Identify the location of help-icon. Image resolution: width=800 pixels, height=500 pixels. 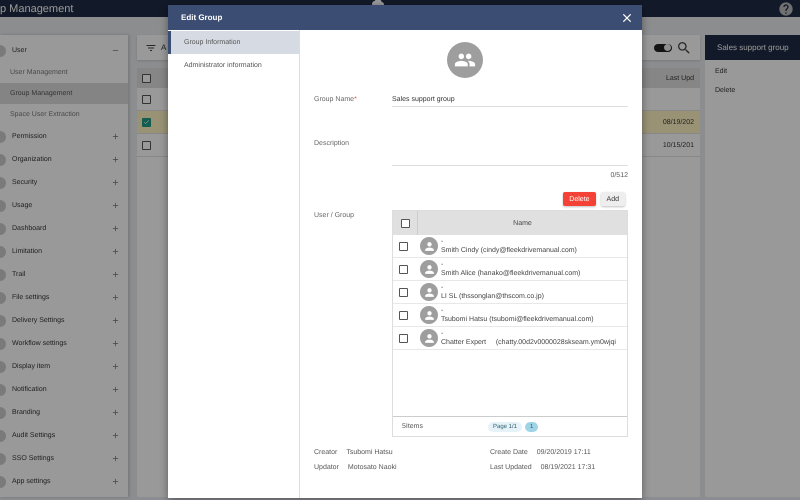
(786, 8).